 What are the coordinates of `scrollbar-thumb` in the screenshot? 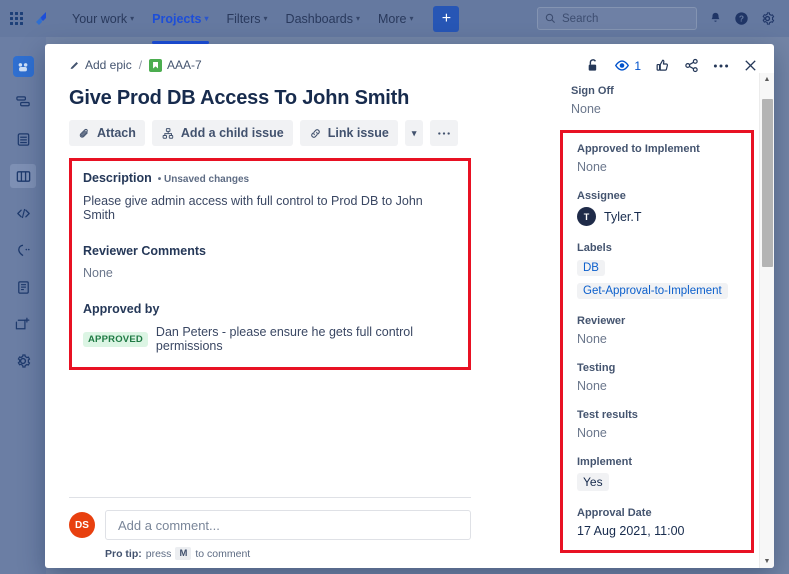 It's located at (767, 183).